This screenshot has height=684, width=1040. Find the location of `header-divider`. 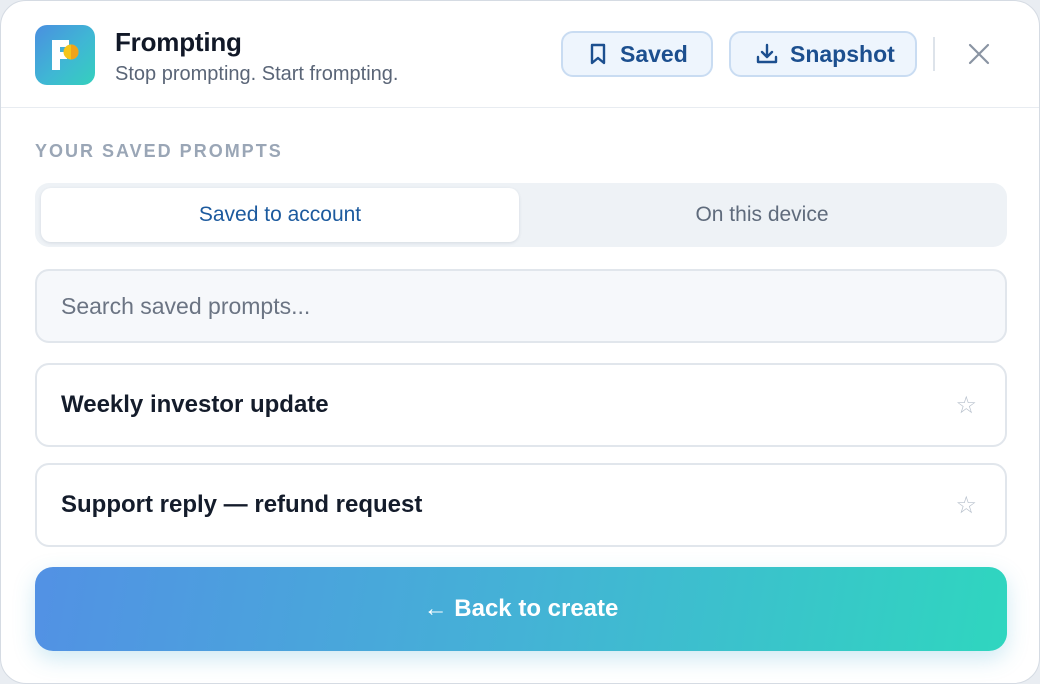

header-divider is located at coordinates (934, 54).